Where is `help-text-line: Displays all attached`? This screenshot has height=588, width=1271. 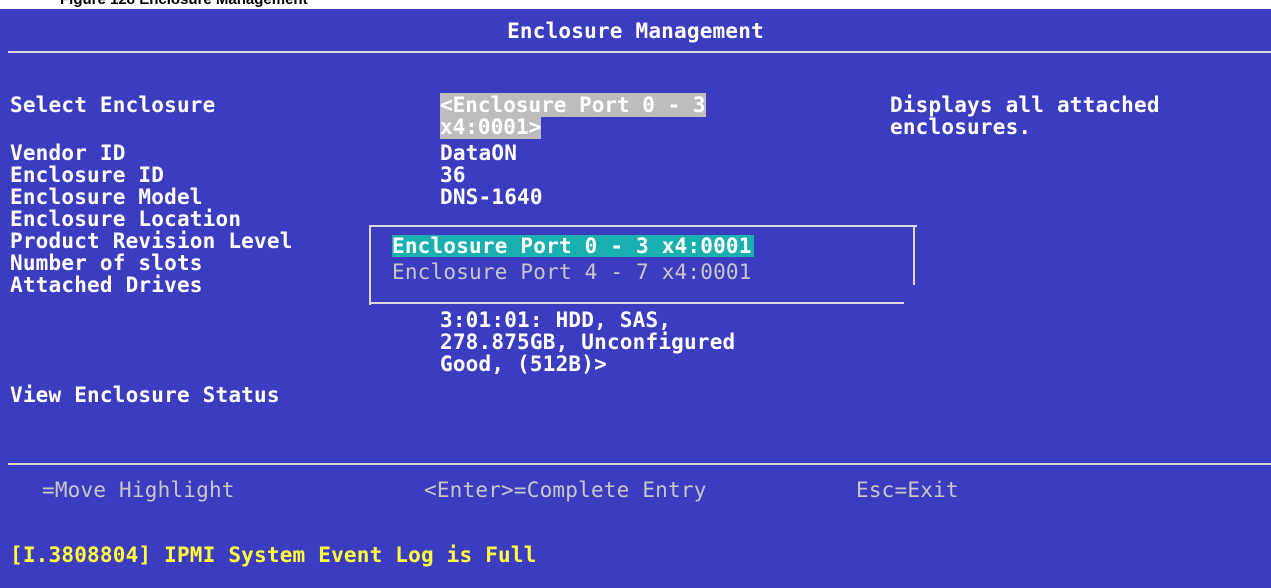 help-text-line: Displays all attached is located at coordinates (1025, 105).